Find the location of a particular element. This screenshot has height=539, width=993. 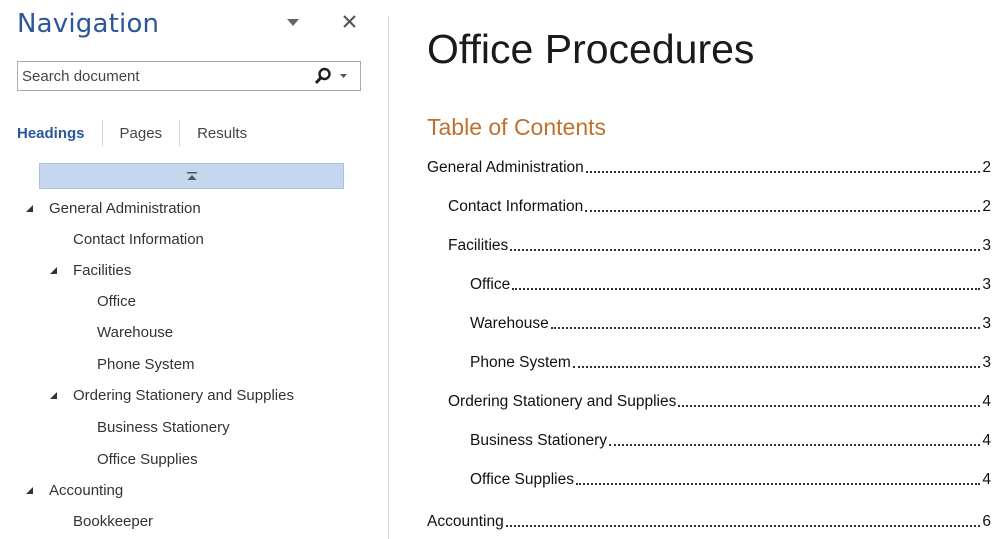

tree-item-general-administration: General Administration is located at coordinates (111, 208).